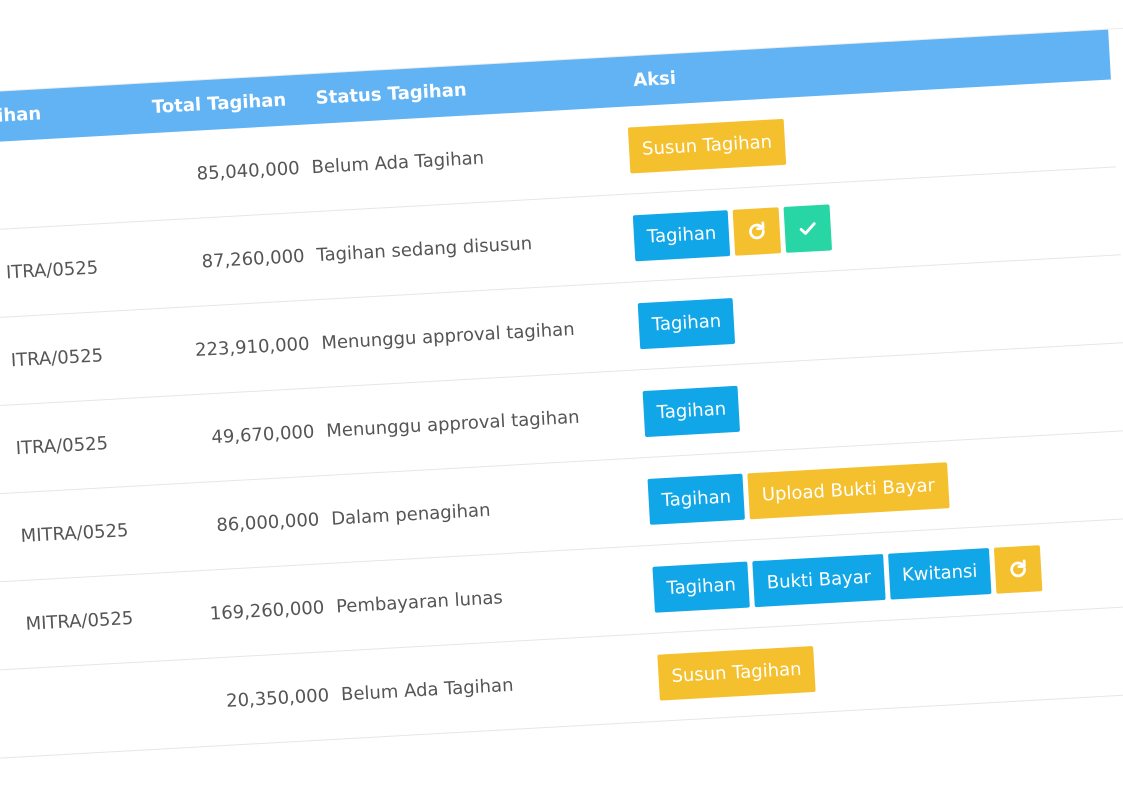 This screenshot has width=1123, height=794. Describe the element at coordinates (939, 573) in the screenshot. I see `kwitansi-button: Kwitansi` at that location.